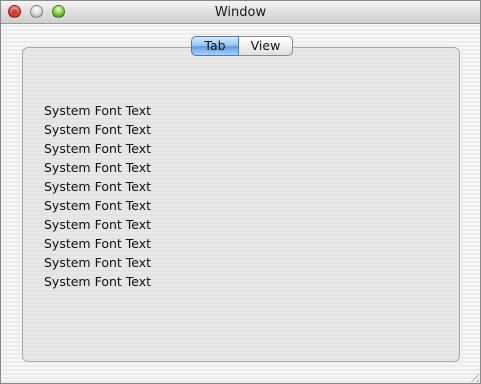 Image resolution: width=481 pixels, height=384 pixels. I want to click on title-bar: Window, so click(240, 12).